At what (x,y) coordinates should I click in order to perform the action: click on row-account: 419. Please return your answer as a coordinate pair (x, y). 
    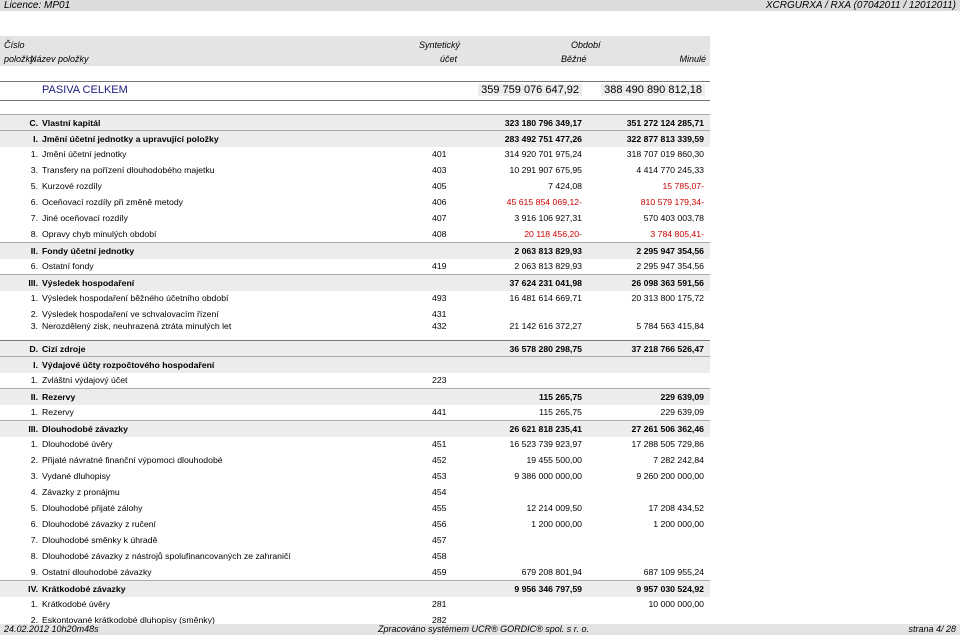
    Looking at the image, I should click on (439, 266).